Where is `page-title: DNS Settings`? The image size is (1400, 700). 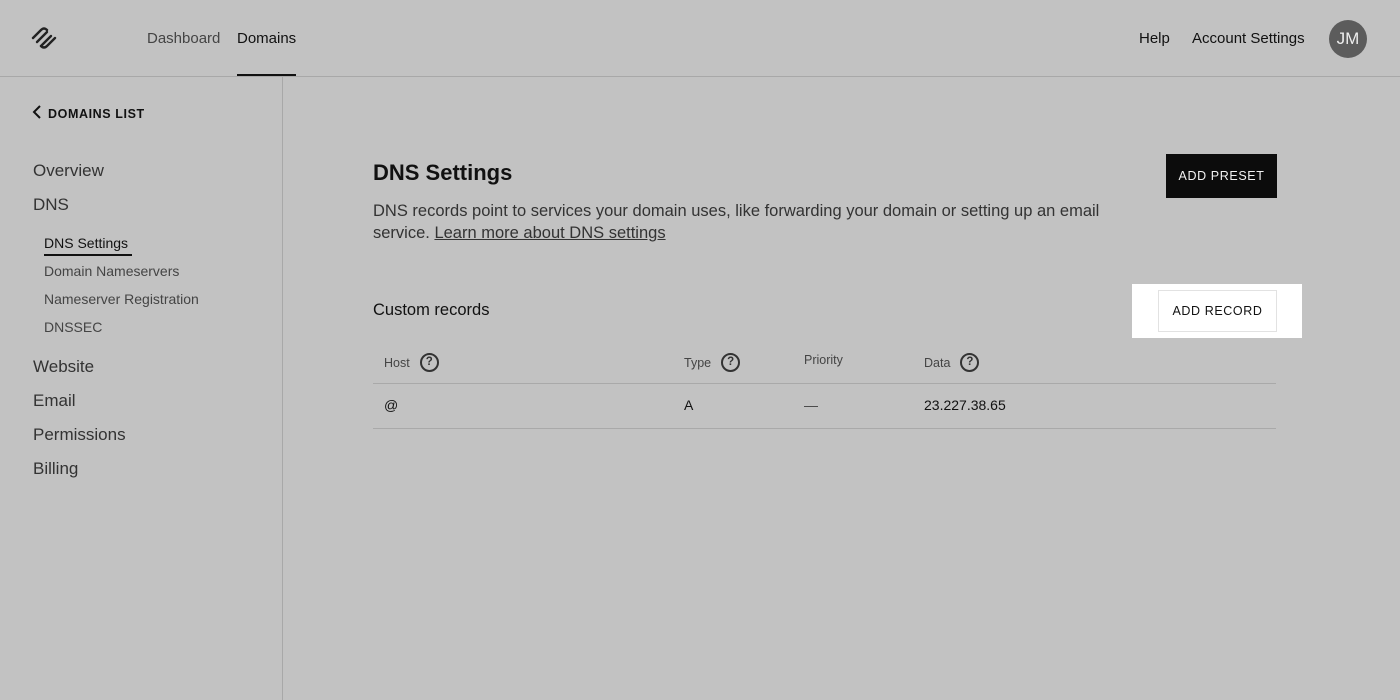
page-title: DNS Settings is located at coordinates (443, 172).